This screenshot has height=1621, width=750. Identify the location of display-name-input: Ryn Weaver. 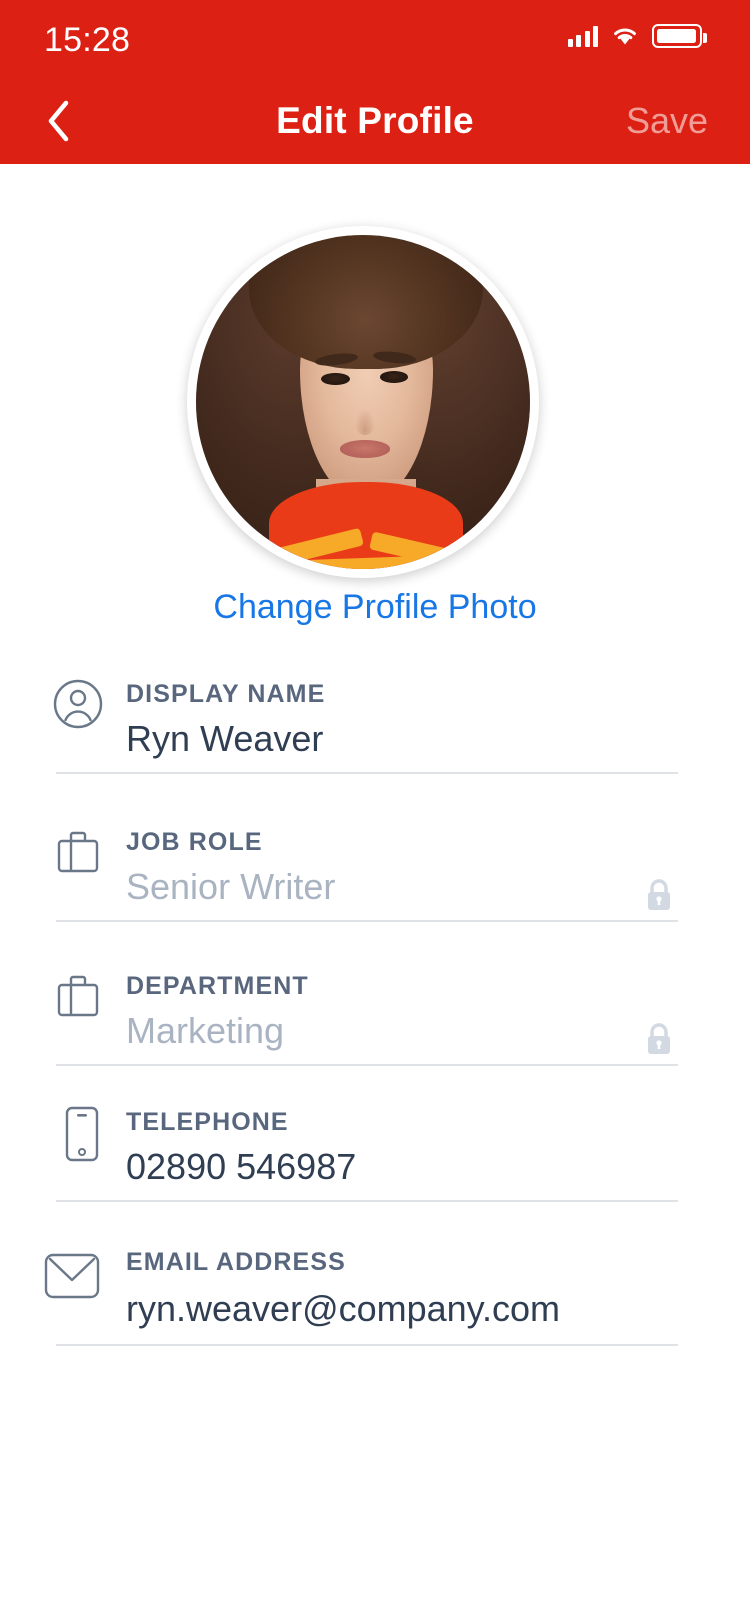
(224, 739).